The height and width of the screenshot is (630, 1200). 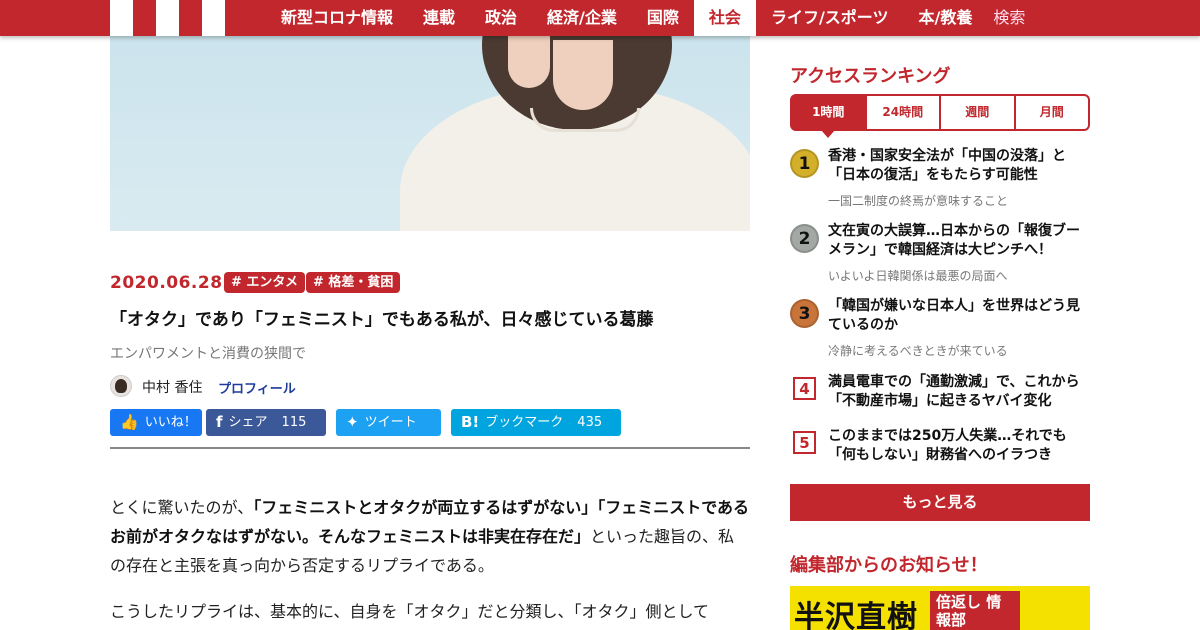 What do you see at coordinates (856, 615) in the screenshot?
I see `promo-title: 半沢直樹` at bounding box center [856, 615].